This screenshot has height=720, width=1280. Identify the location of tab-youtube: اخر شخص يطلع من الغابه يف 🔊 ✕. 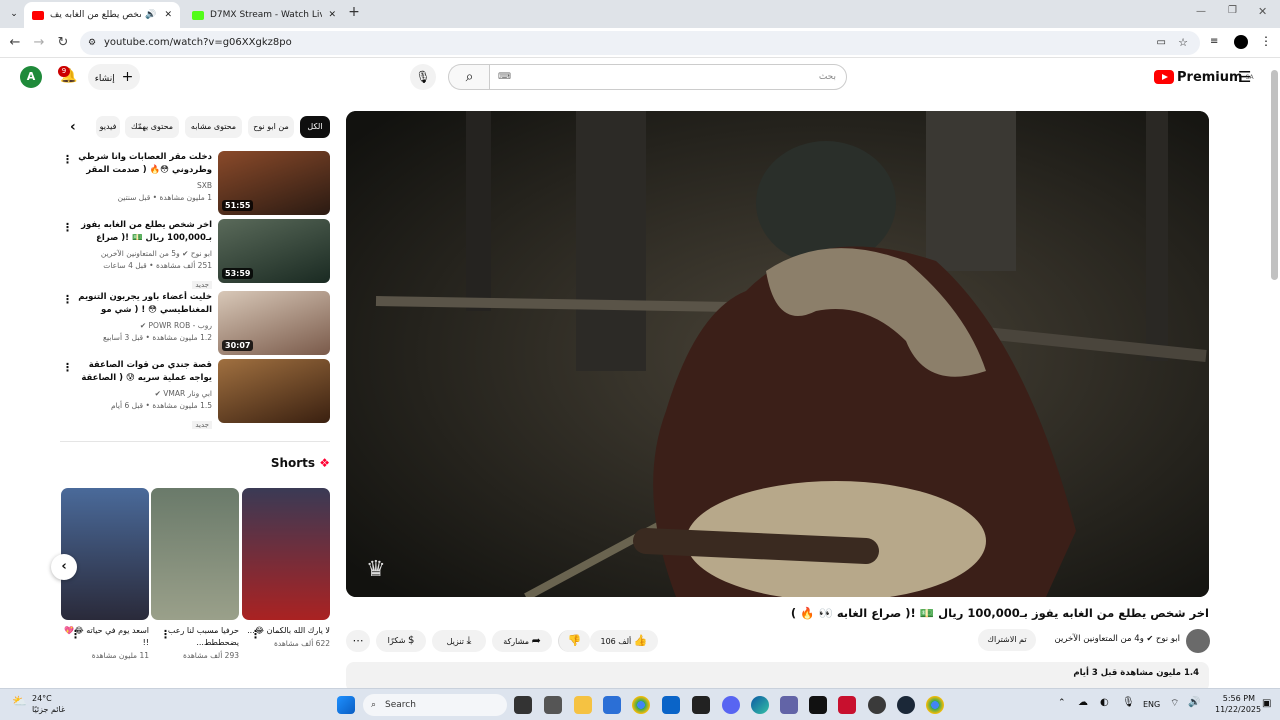
(102, 15).